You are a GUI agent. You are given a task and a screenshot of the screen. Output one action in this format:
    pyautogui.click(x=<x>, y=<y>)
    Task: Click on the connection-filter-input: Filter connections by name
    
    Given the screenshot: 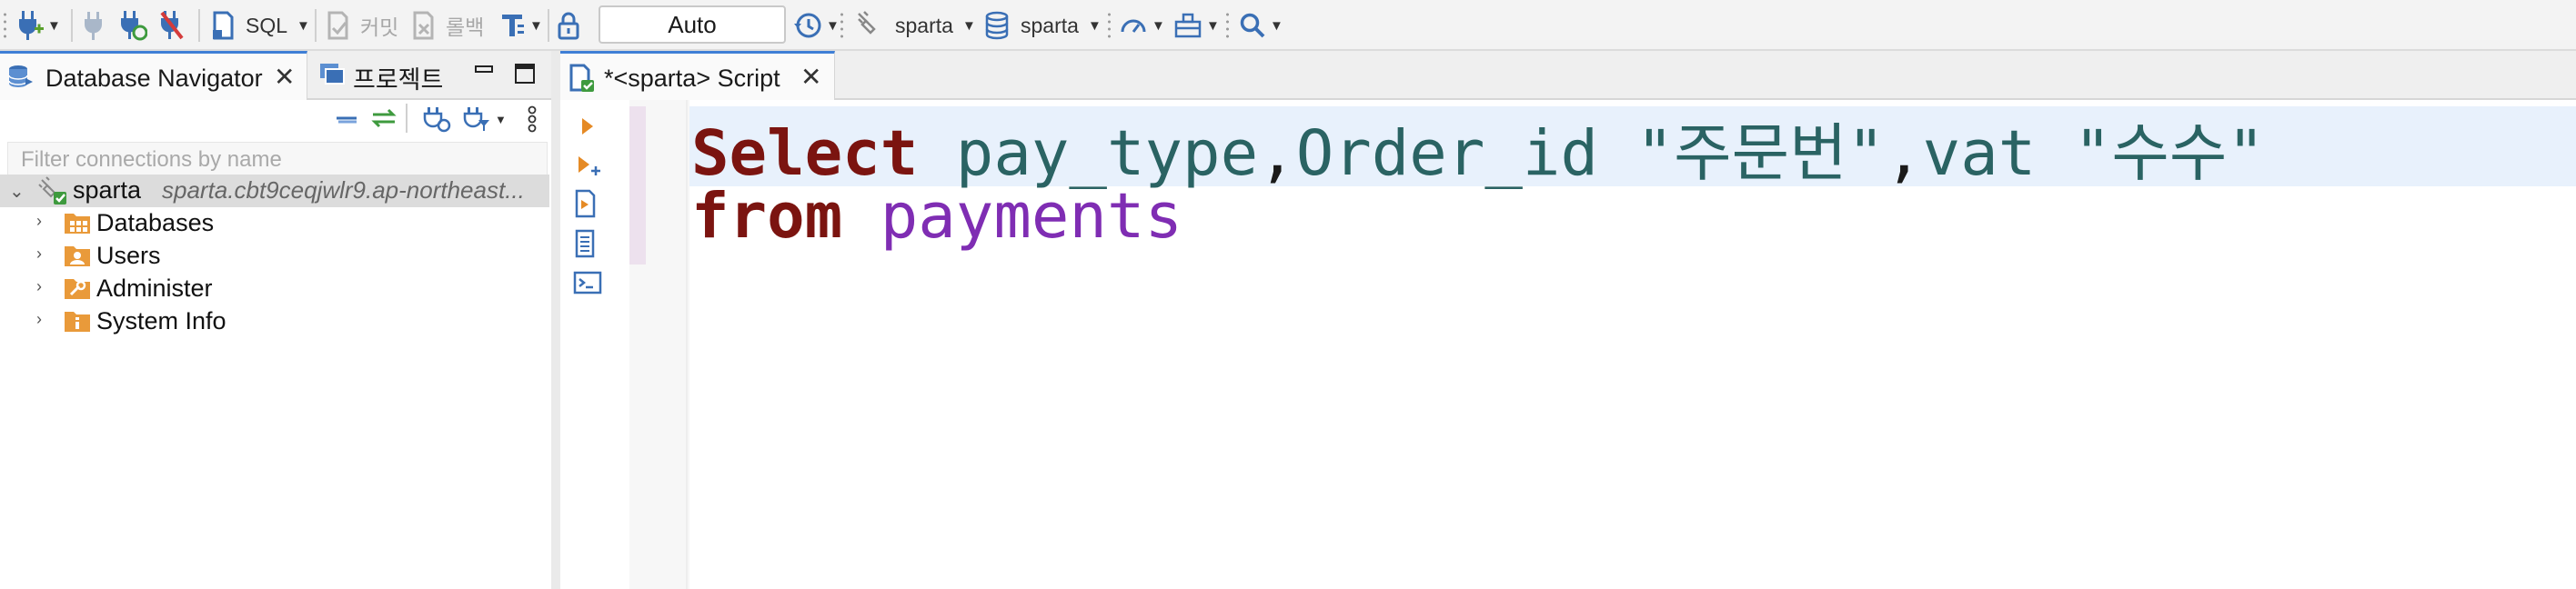 What is the action you would take?
    pyautogui.click(x=277, y=160)
    